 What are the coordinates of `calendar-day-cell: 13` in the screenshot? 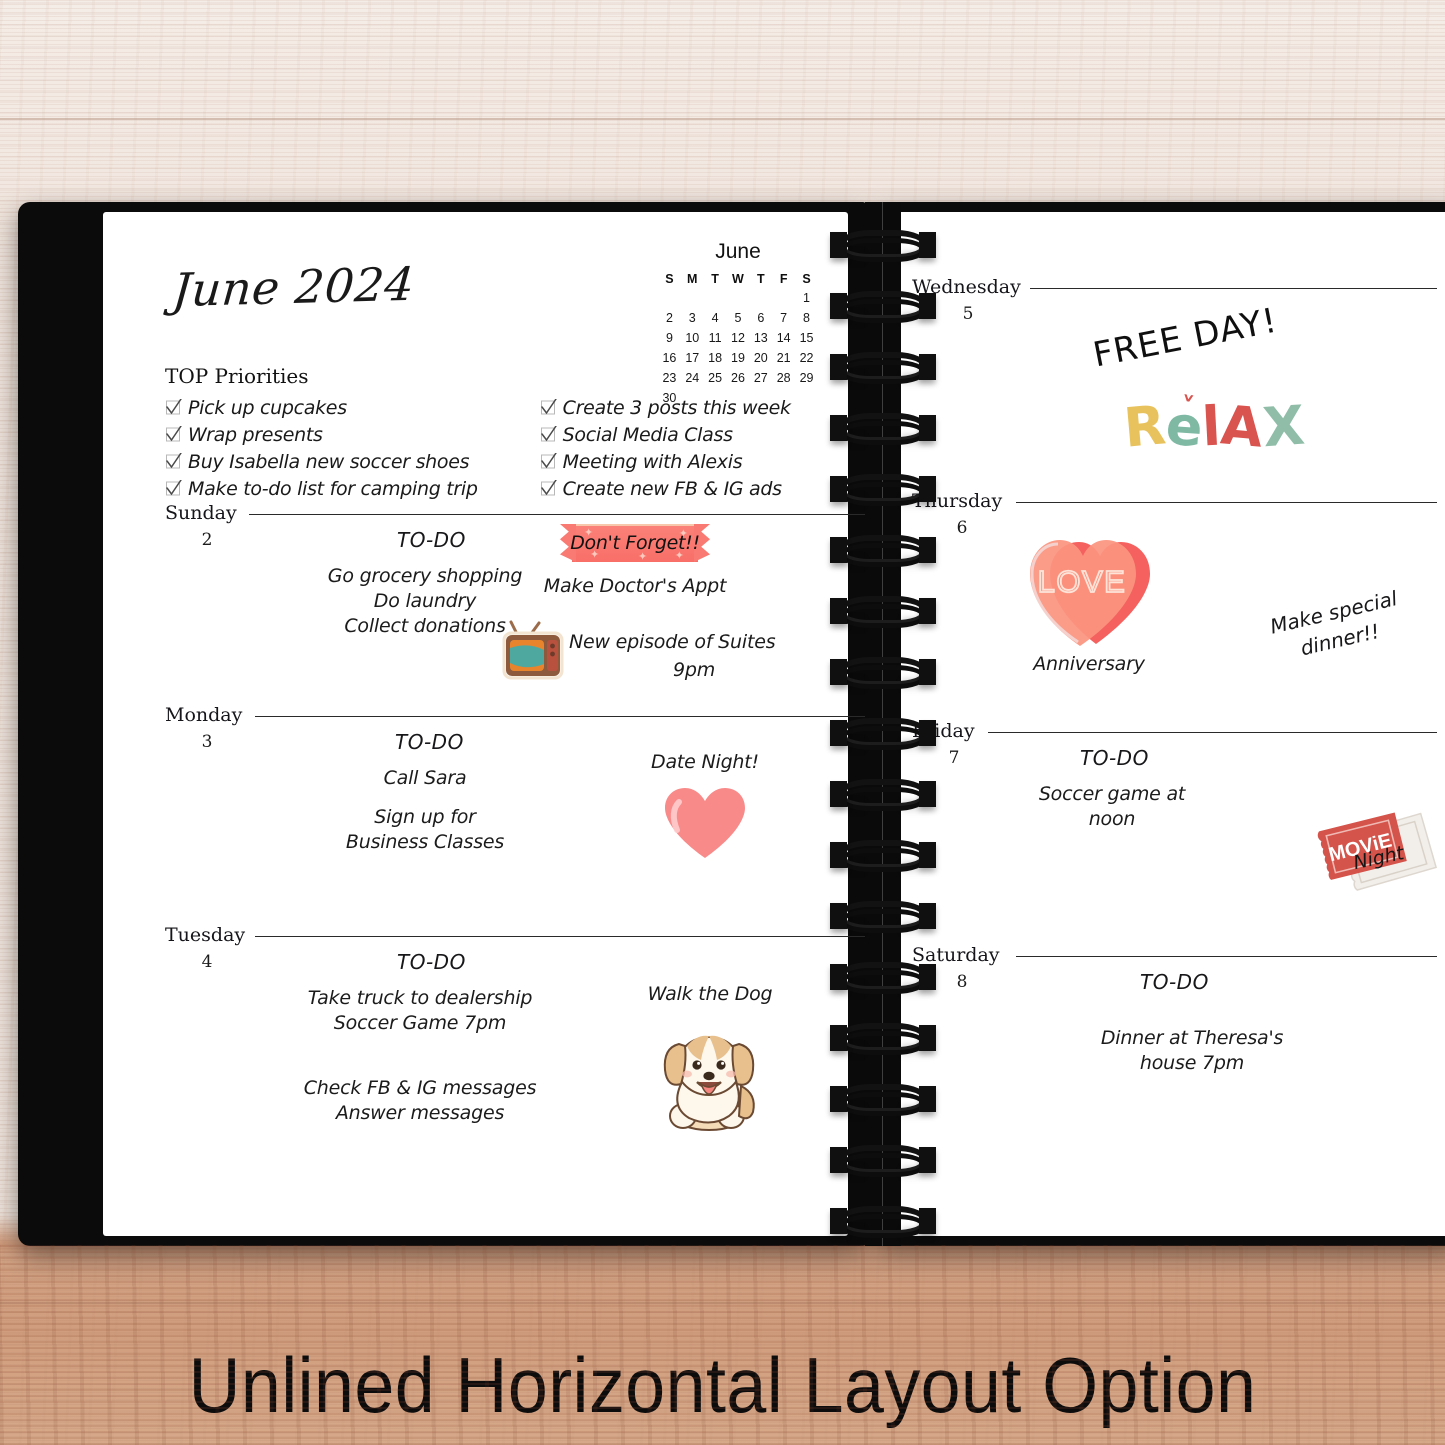 It's located at (760, 338).